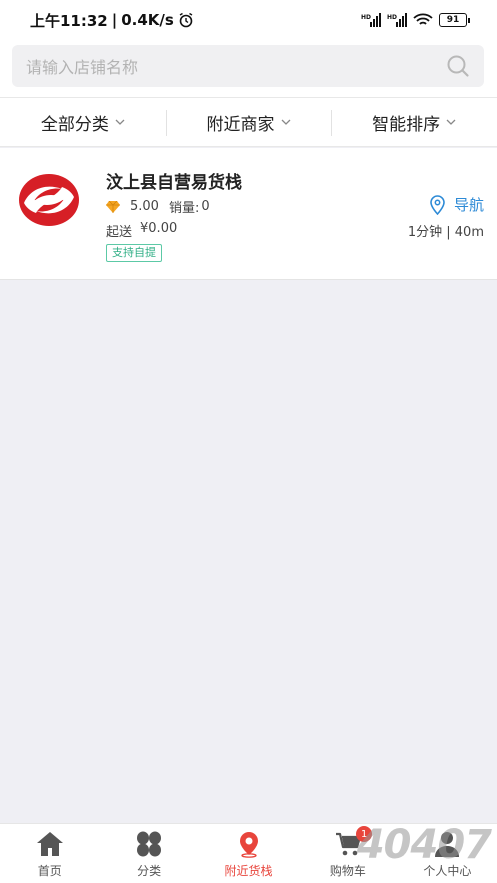 The height and width of the screenshot is (883, 497). I want to click on search-input: 请输入店铺名称, so click(248, 66).